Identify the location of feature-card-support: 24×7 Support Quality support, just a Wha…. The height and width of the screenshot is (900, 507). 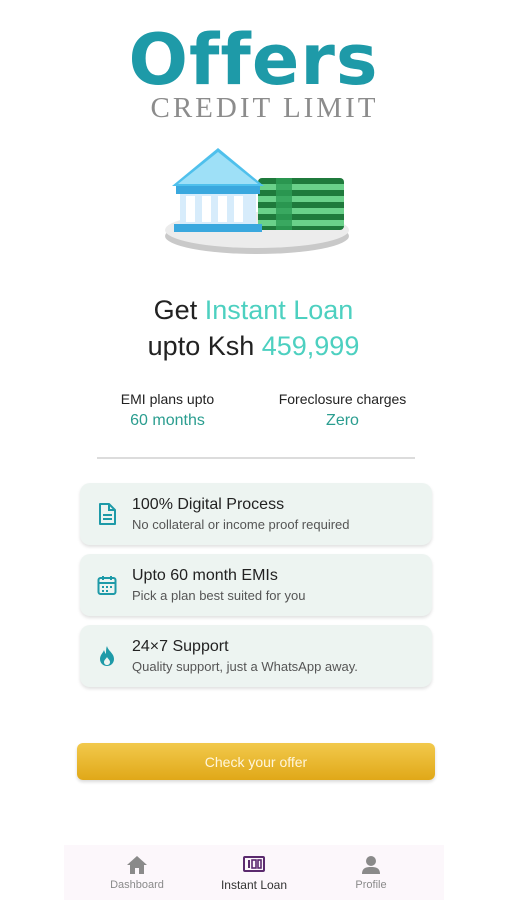
(256, 656).